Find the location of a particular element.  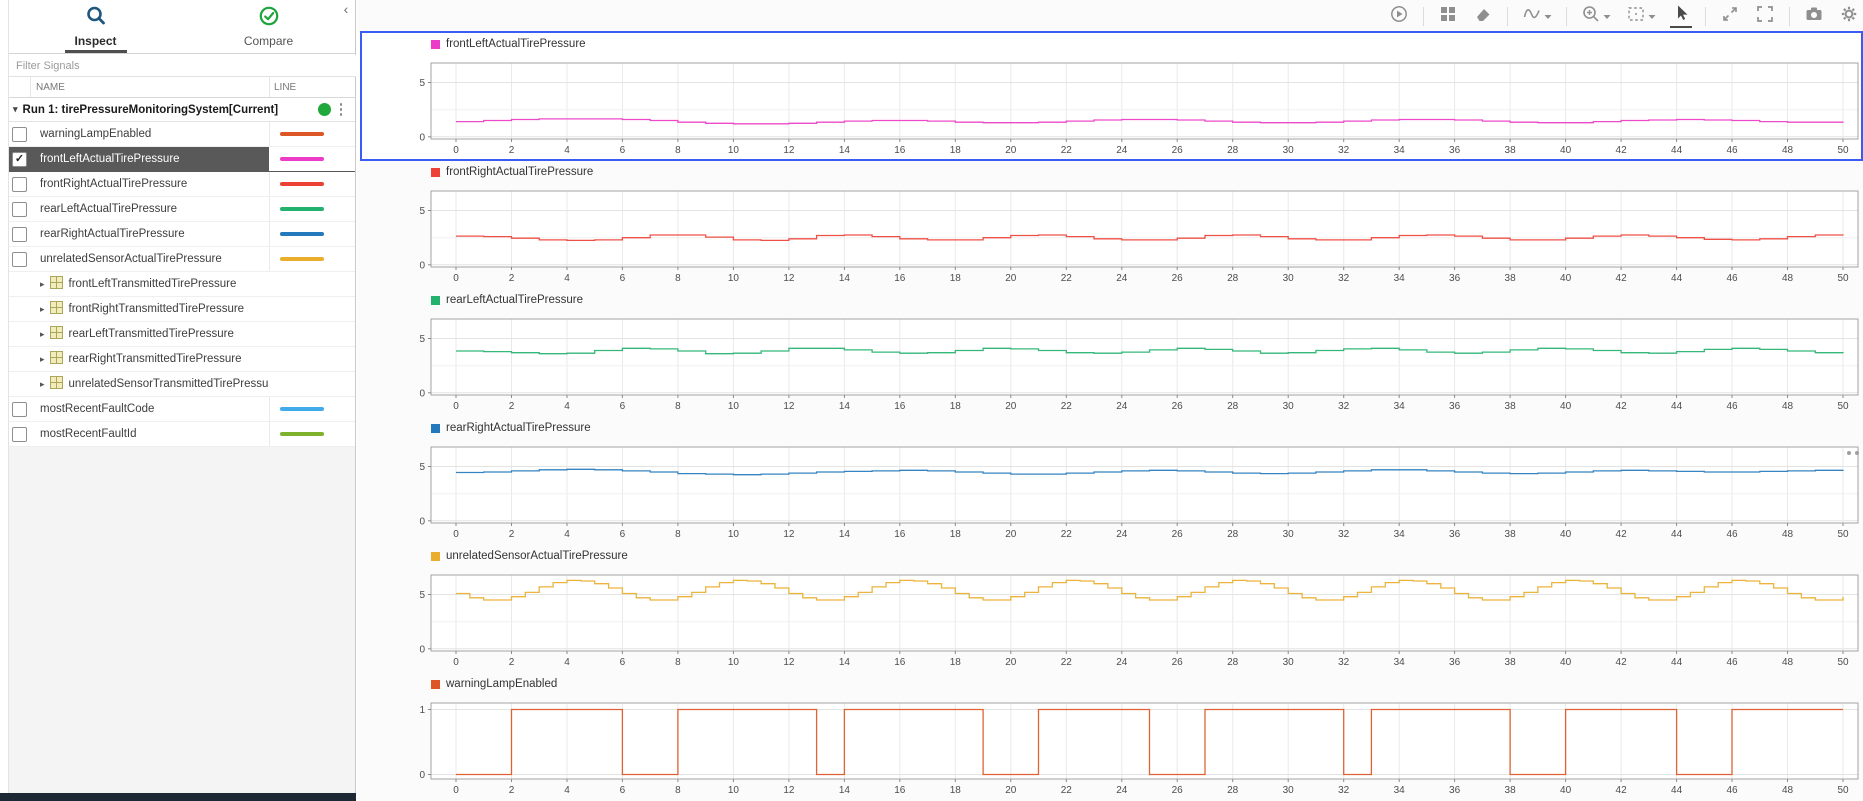

zoom-in-button is located at coordinates (1596, 16).